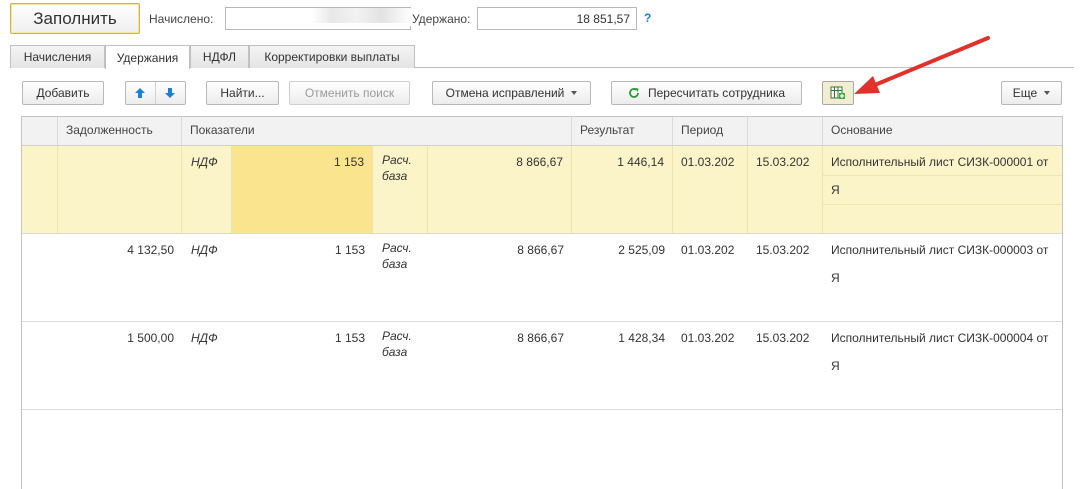 This screenshot has width=1080, height=489. What do you see at coordinates (710, 131) in the screenshot?
I see `col-header-period: Период` at bounding box center [710, 131].